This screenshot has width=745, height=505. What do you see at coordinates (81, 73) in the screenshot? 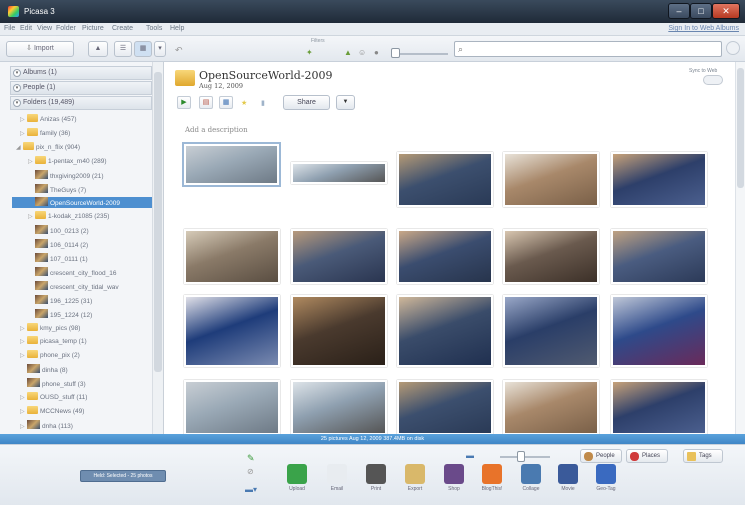
I see `section-albums: ▾ Albums (1)` at bounding box center [81, 73].